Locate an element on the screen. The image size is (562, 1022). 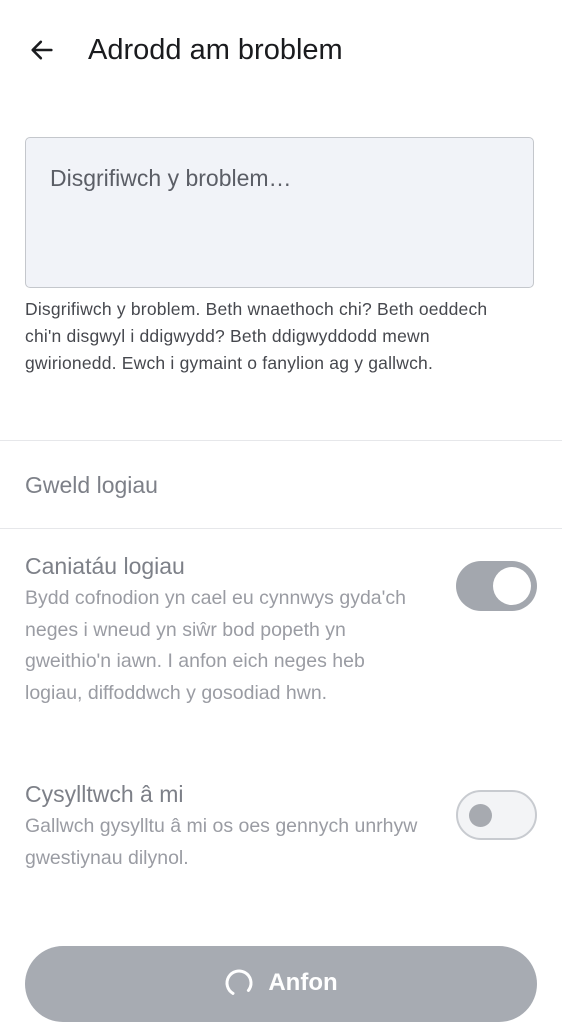
contact-me-switch is located at coordinates (496, 815).